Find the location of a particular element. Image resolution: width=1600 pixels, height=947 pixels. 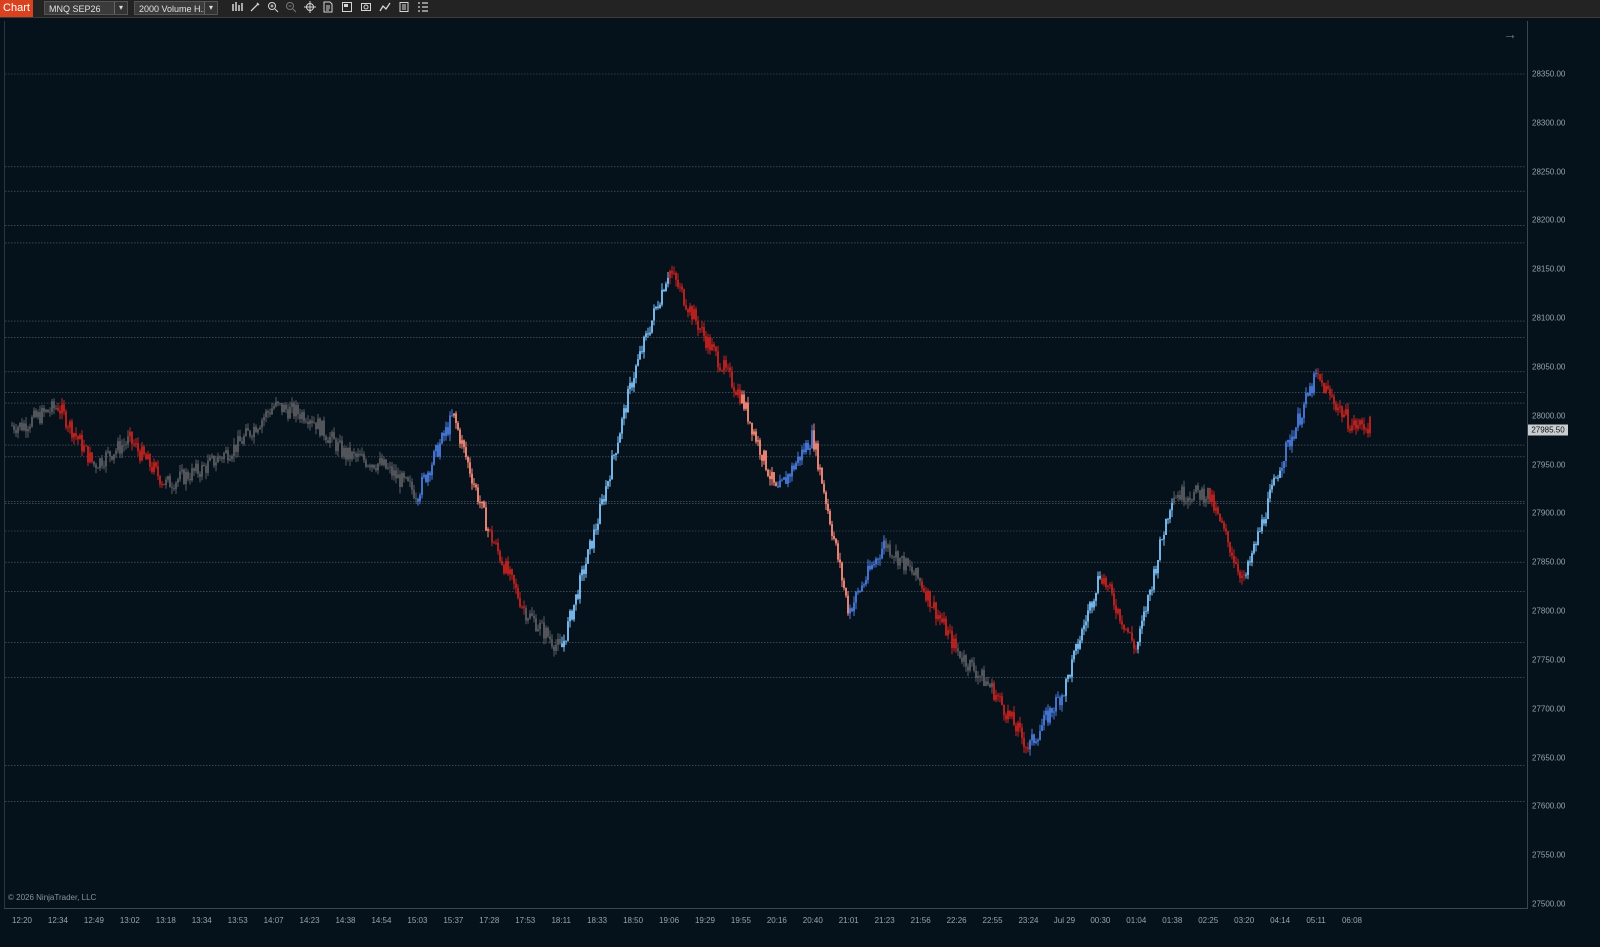

price-axis-label: 28150.00 is located at coordinates (1549, 269).